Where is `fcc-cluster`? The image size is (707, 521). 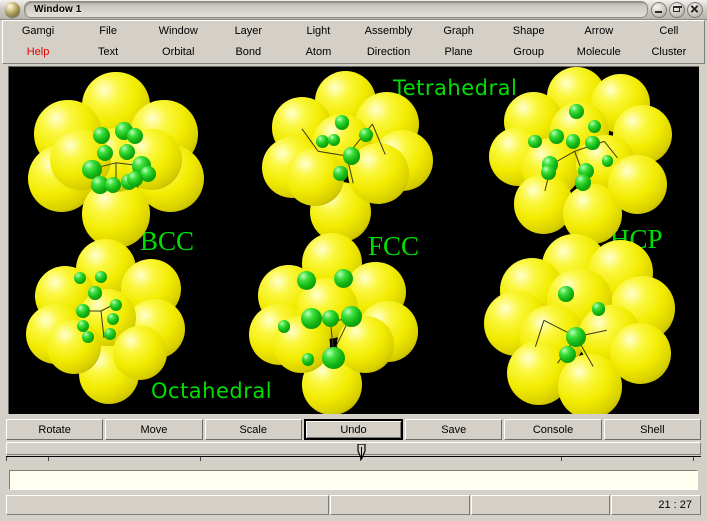 fcc-cluster is located at coordinates (348, 157).